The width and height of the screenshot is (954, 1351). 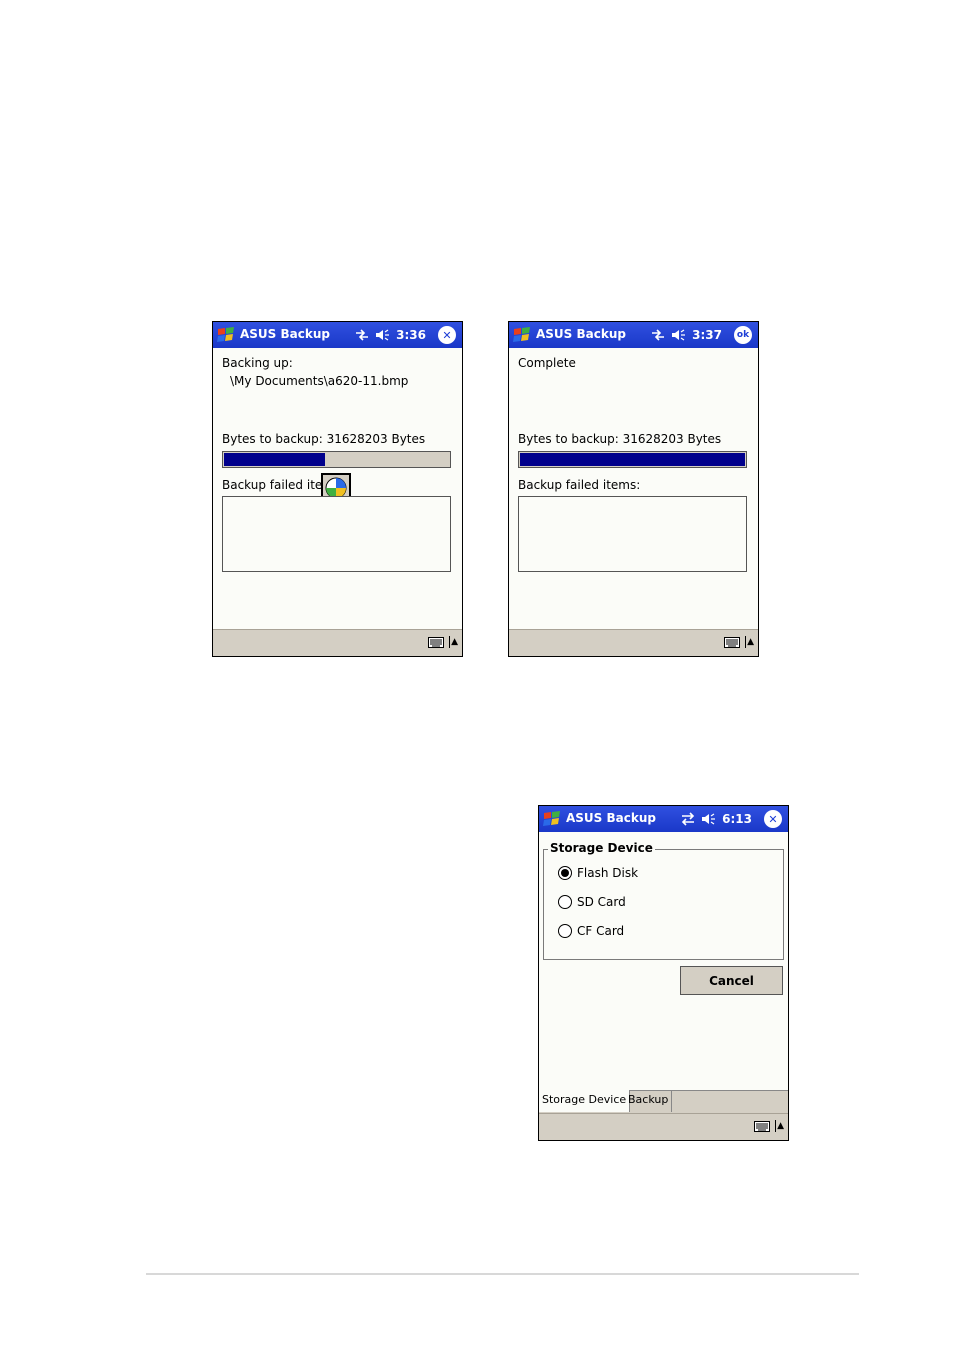 I want to click on title-bar: ASUS Backup 3:36 ✕, so click(x=337, y=335).